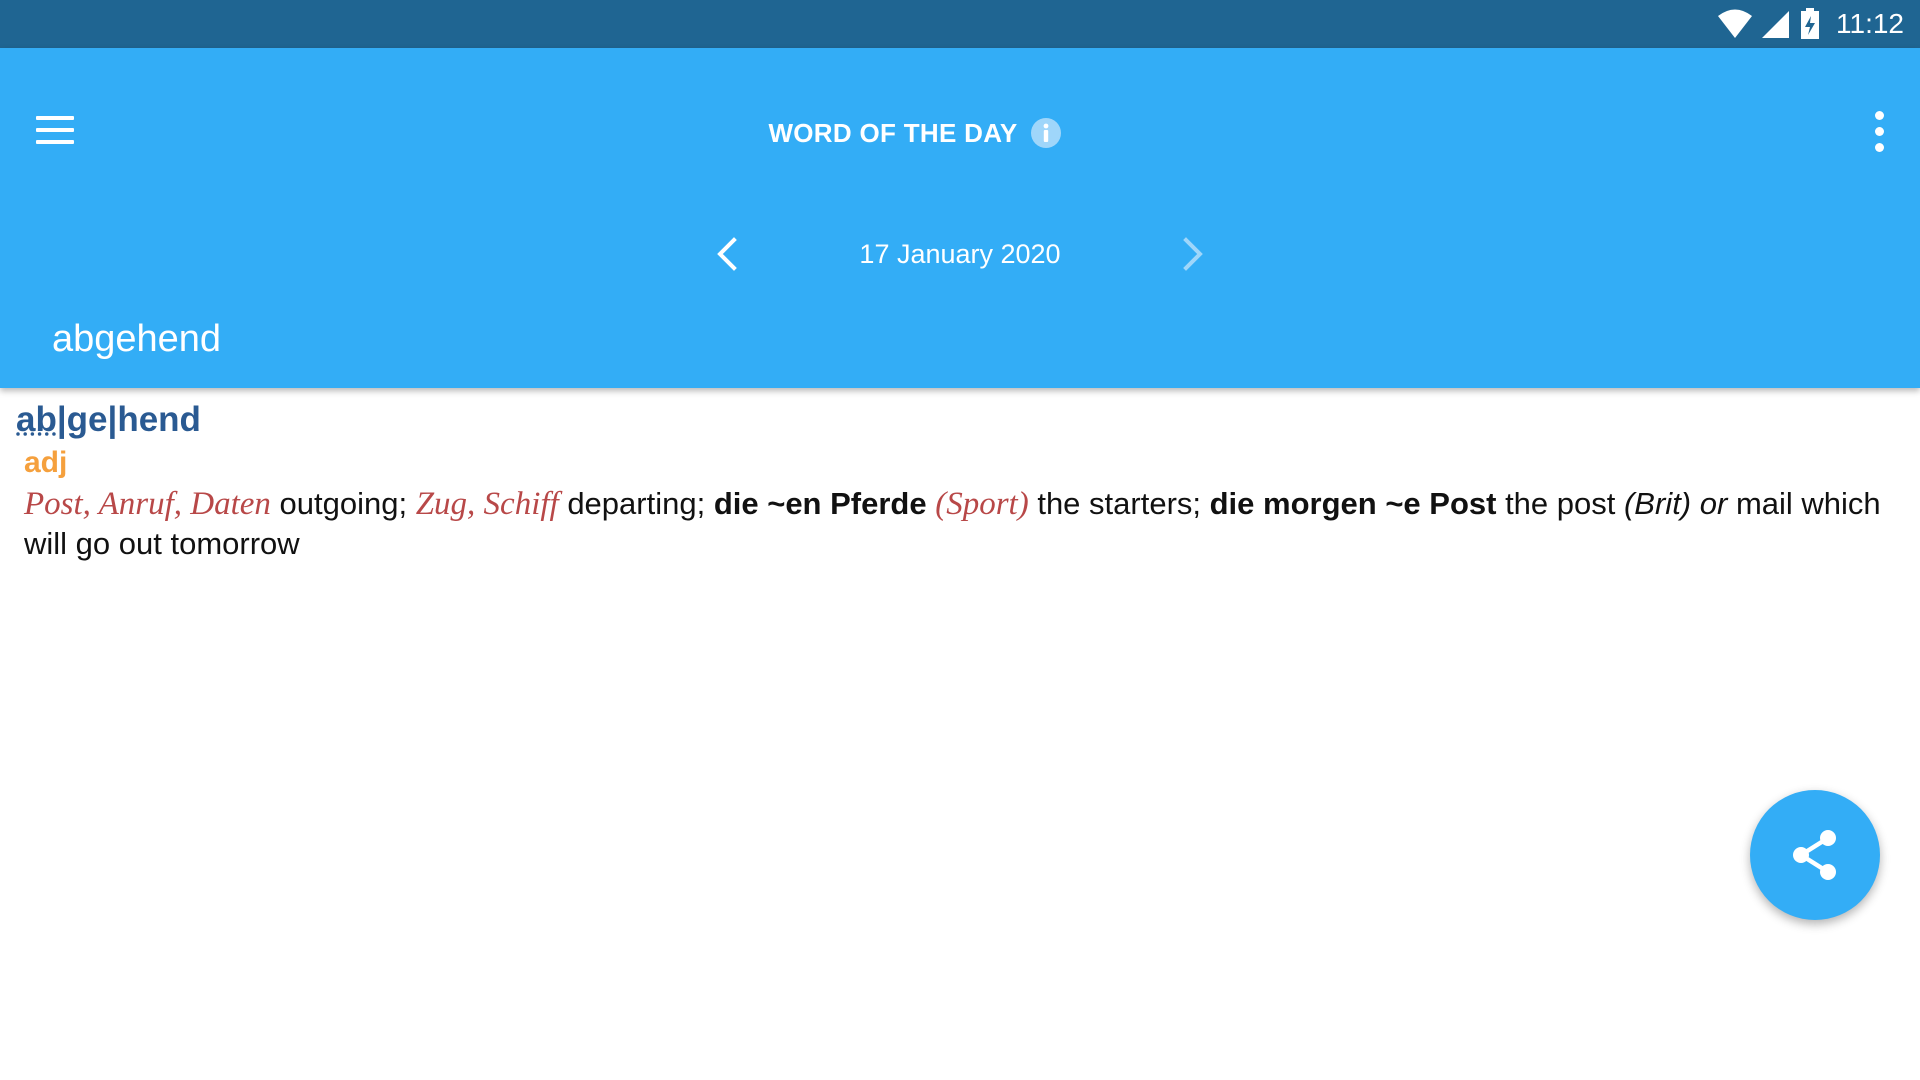  What do you see at coordinates (726, 254) in the screenshot?
I see `chevron-left-icon` at bounding box center [726, 254].